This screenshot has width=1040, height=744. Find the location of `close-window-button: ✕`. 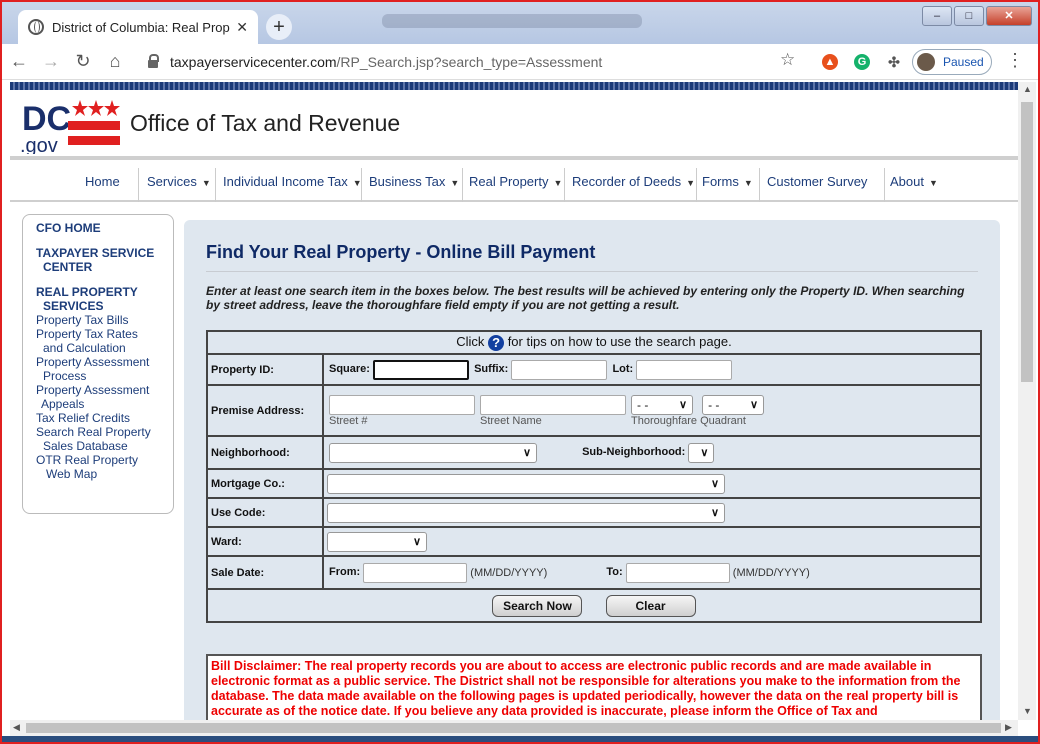

close-window-button: ✕ is located at coordinates (1009, 16).